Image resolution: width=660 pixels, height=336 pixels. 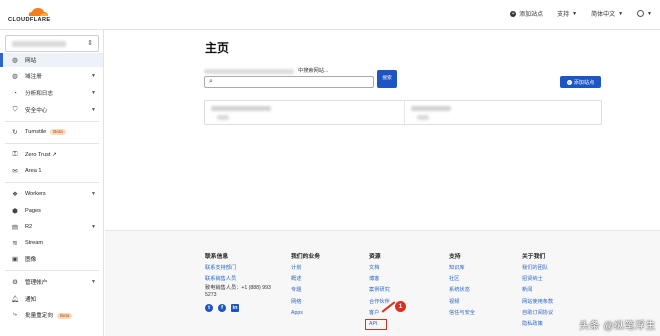 What do you see at coordinates (51, 171) in the screenshot?
I see `sidebar-item-area-1: ✉ Area 1` at bounding box center [51, 171].